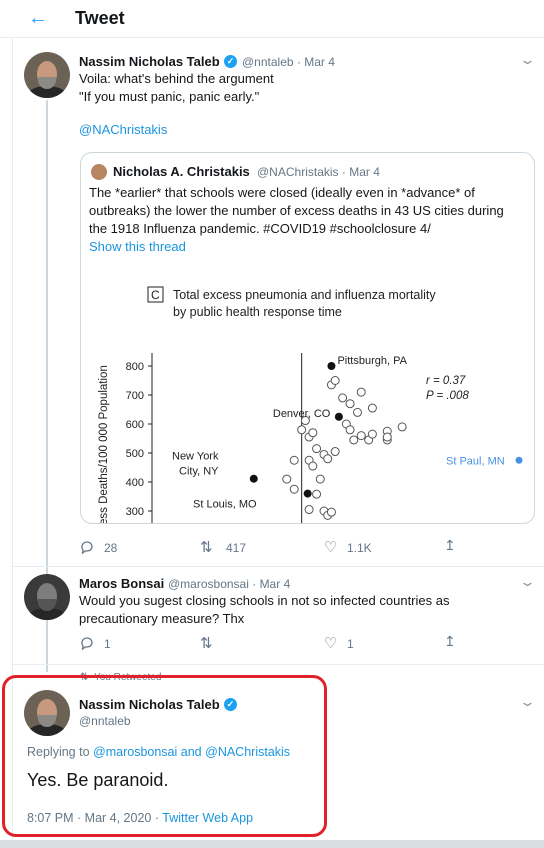 The width and height of the screenshot is (544, 848). I want to click on data-point-pittsburgh, so click(331, 366).